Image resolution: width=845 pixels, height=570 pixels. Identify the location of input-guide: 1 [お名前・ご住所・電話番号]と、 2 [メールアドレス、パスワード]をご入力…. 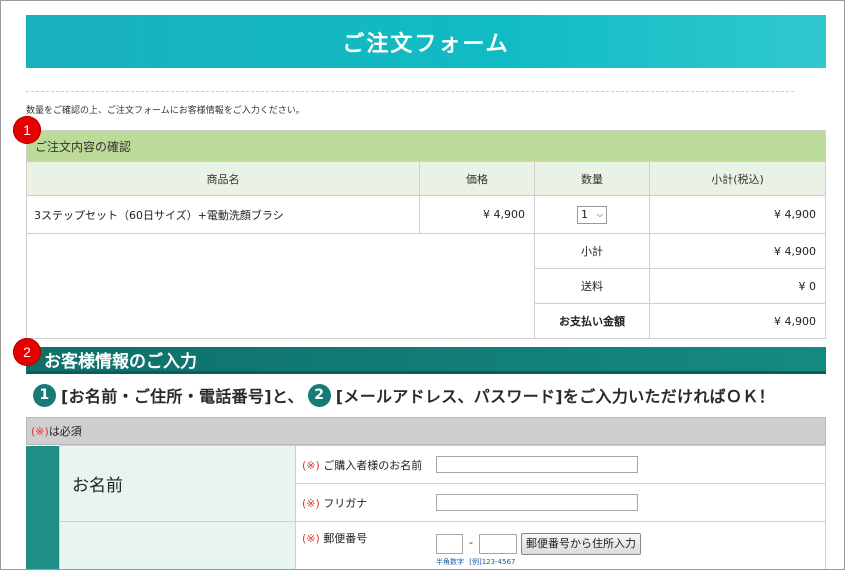
(404, 395).